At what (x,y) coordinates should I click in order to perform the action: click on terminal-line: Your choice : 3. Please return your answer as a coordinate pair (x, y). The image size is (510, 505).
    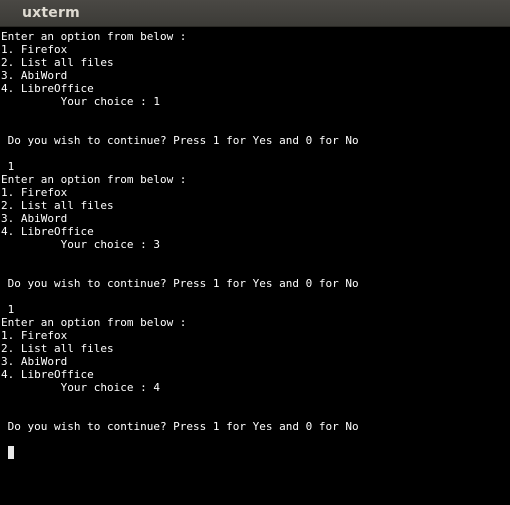
    Looking at the image, I should click on (80, 244).